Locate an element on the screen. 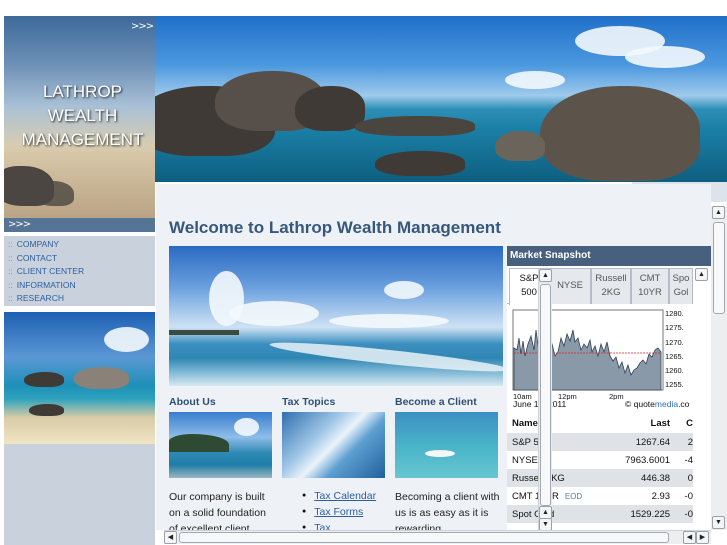 The width and height of the screenshot is (727, 545). table-row: NYSE 7963.6001 -4 is located at coordinates (600, 460).